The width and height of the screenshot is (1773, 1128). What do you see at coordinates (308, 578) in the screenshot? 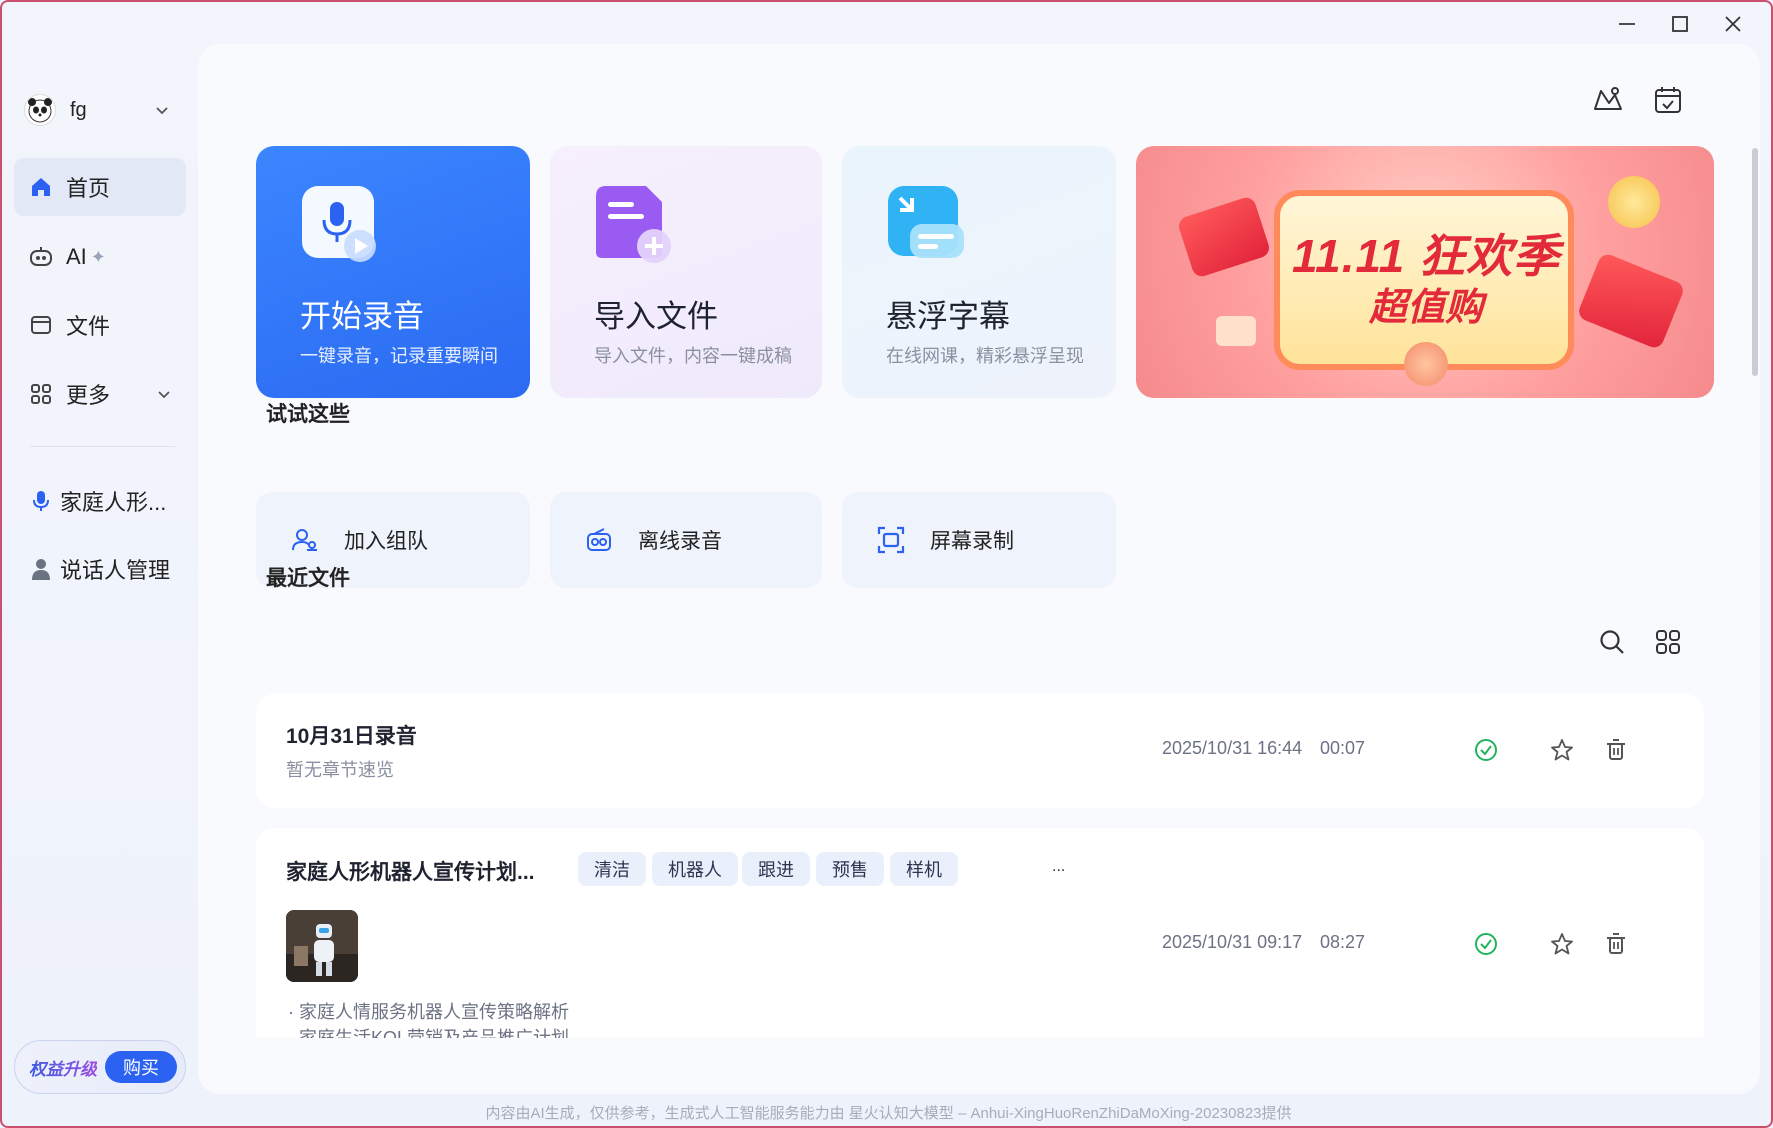
I see `recent-section-title: 最近文件` at bounding box center [308, 578].